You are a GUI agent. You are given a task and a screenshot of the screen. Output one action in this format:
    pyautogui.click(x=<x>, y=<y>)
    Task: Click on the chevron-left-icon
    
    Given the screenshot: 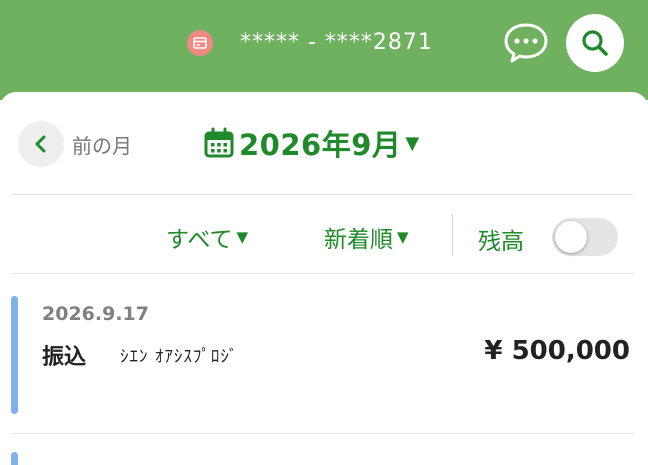 What is the action you would take?
    pyautogui.click(x=40, y=144)
    